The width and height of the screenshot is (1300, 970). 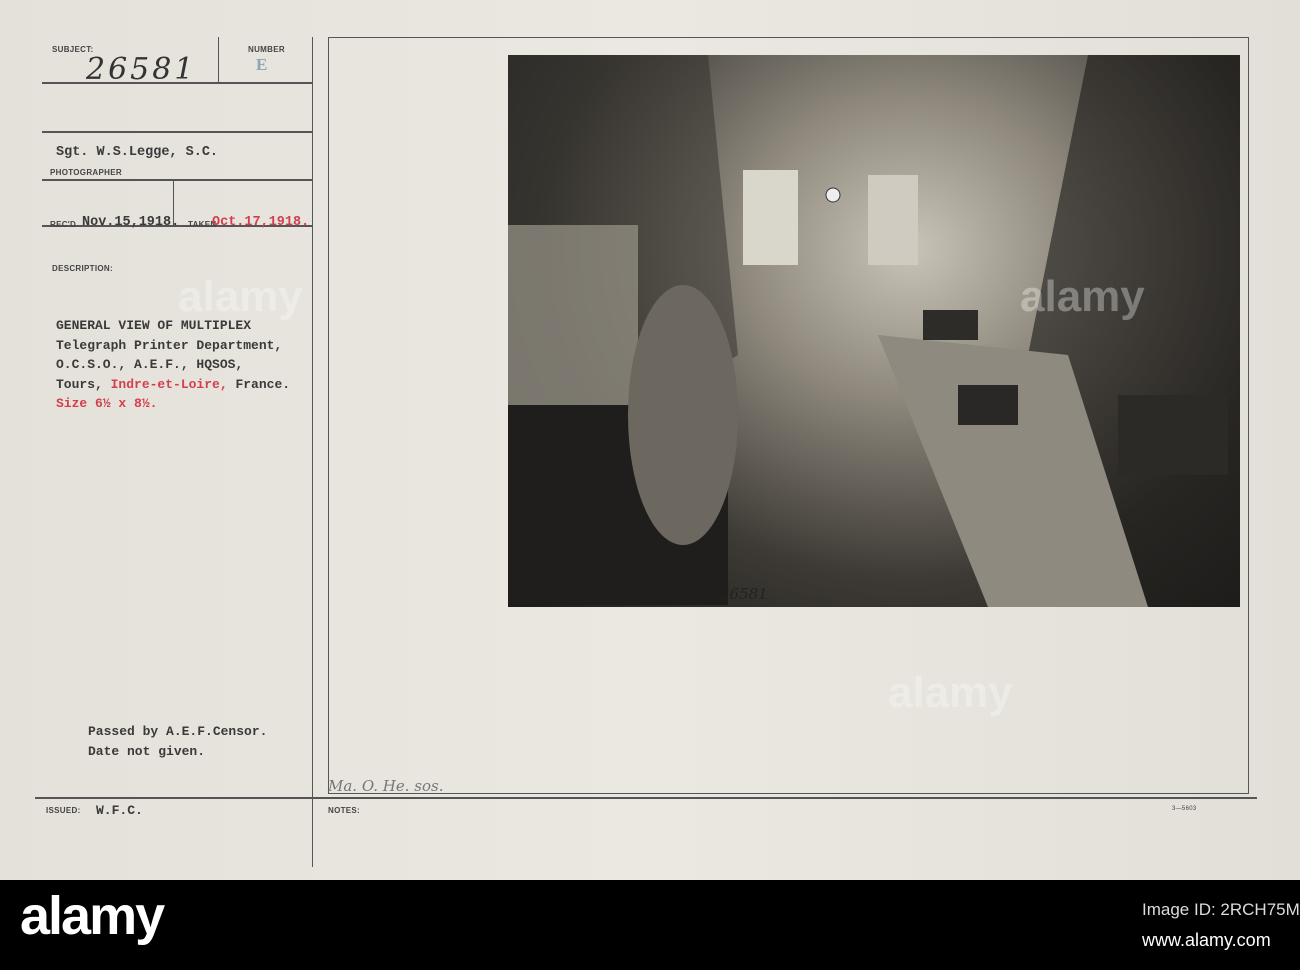 I want to click on form-number: 3—5603, so click(x=1184, y=809).